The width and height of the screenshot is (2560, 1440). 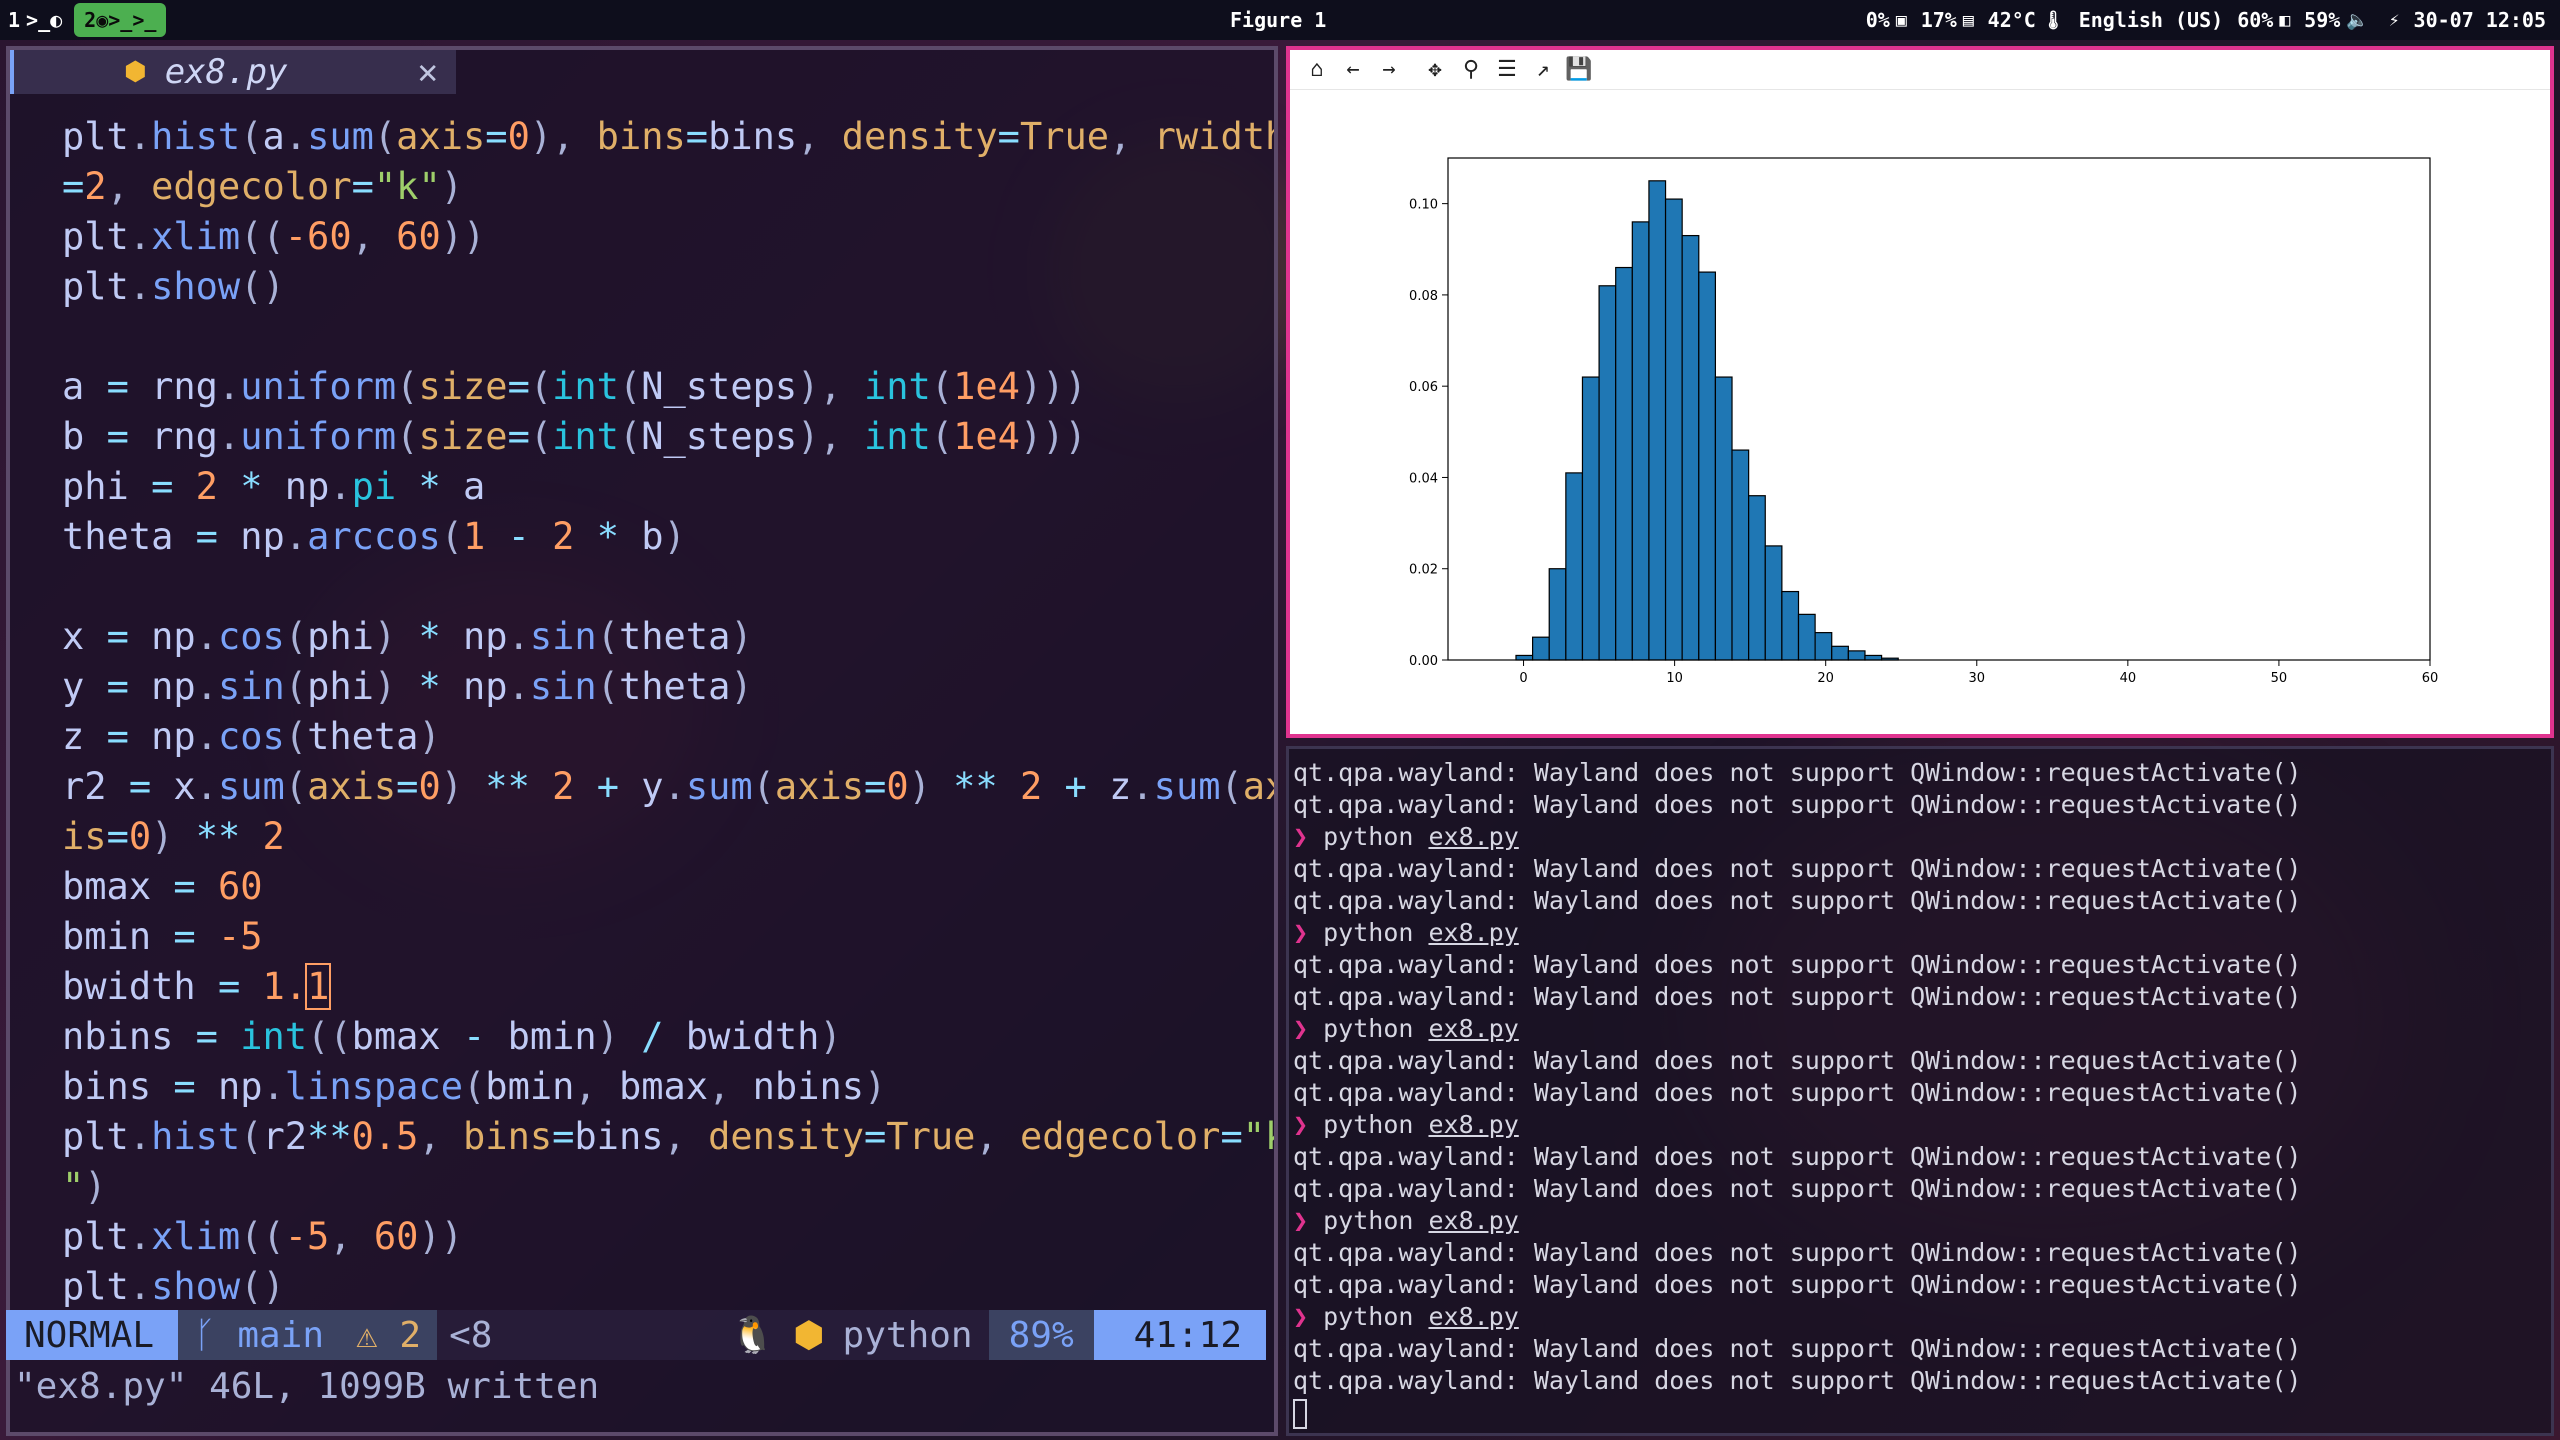 What do you see at coordinates (518, 136) in the screenshot?
I see `code-token: 0` at bounding box center [518, 136].